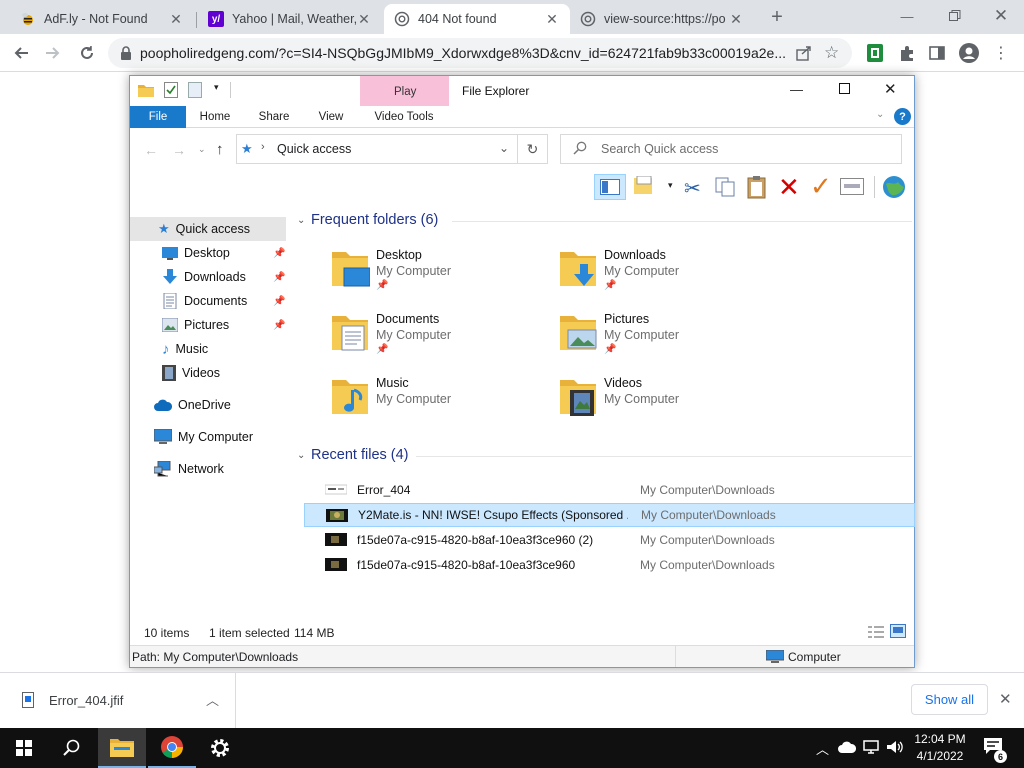 This screenshot has width=1024, height=768. Describe the element at coordinates (171, 90) in the screenshot. I see `properties-check-icon` at that location.